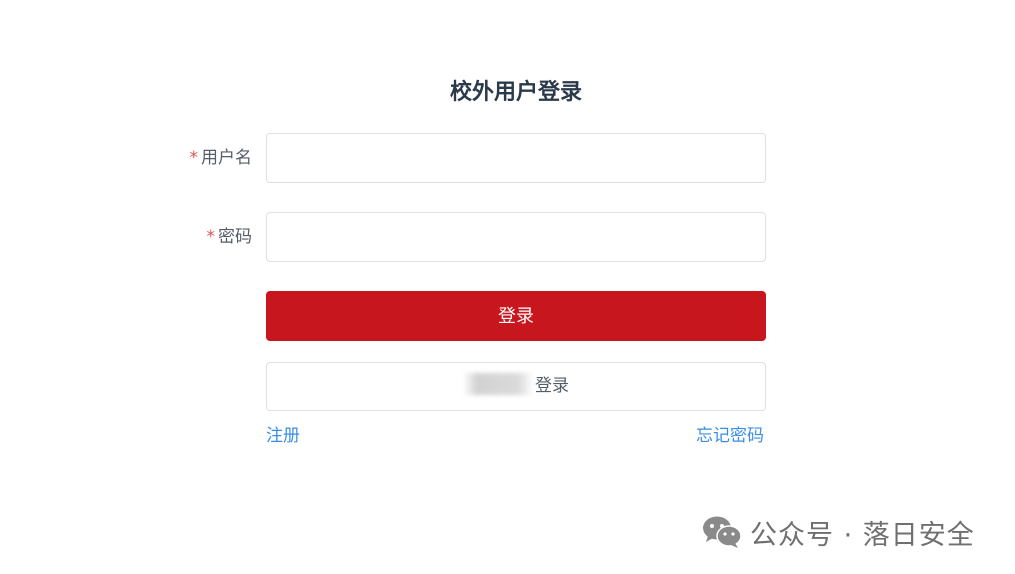  What do you see at coordinates (235, 237) in the screenshot?
I see `password-label-text: 密码` at bounding box center [235, 237].